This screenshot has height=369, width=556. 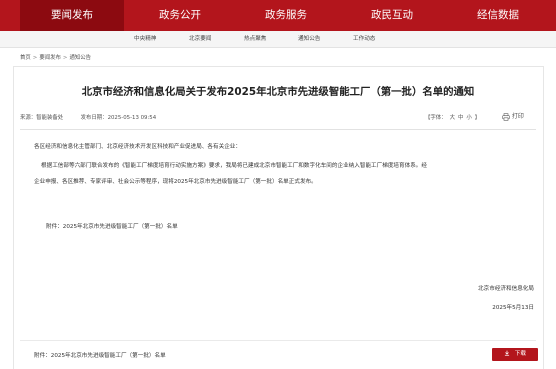 I want to click on breadcrumb-home: 首页, so click(x=25, y=57).